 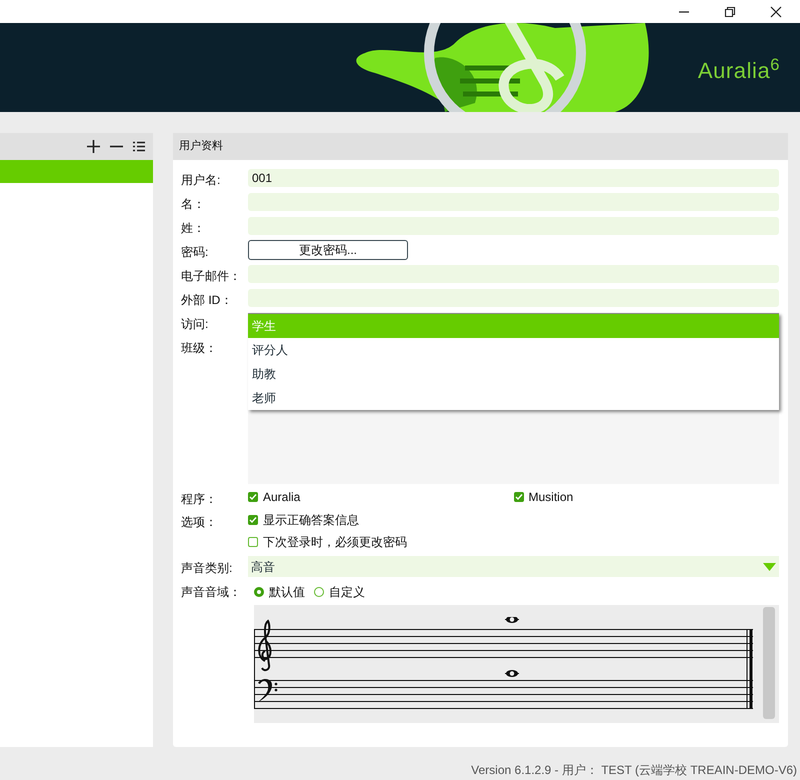 What do you see at coordinates (195, 252) in the screenshot?
I see `field-label: 密码:` at bounding box center [195, 252].